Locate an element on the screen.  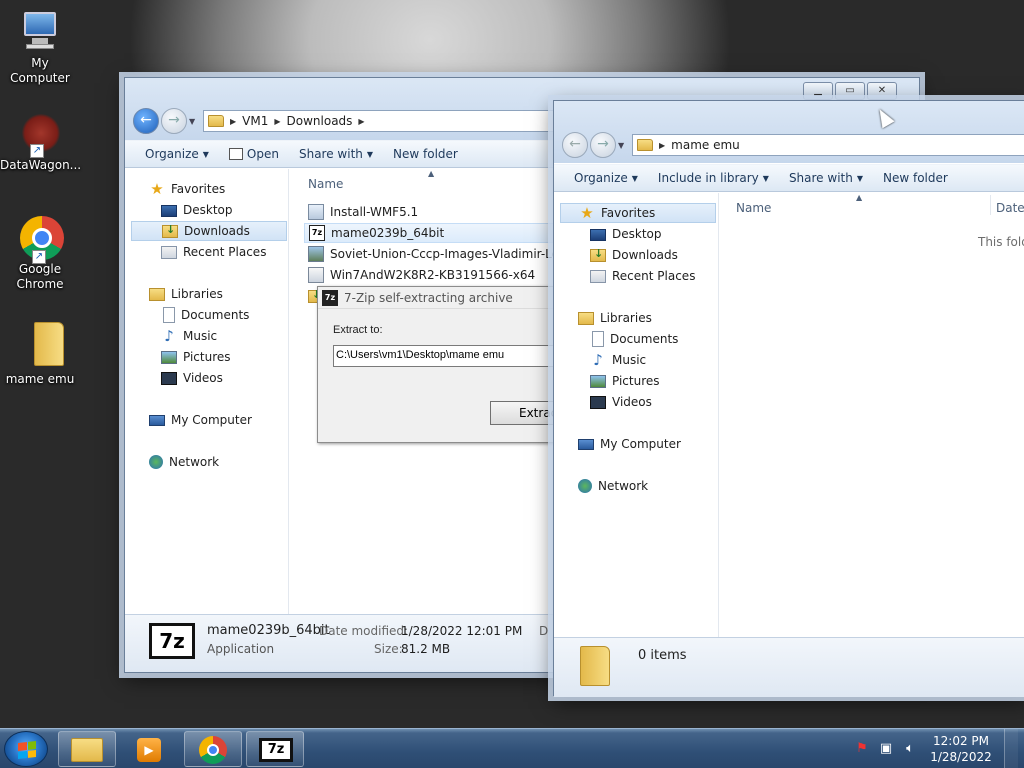
clock: 12:02 PM 1/28/2022 is located at coordinates (961, 749).